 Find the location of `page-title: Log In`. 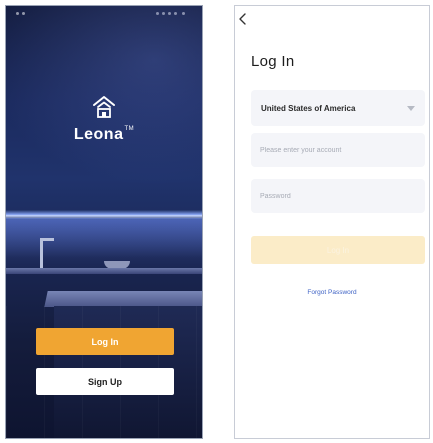

page-title: Log In is located at coordinates (273, 61).